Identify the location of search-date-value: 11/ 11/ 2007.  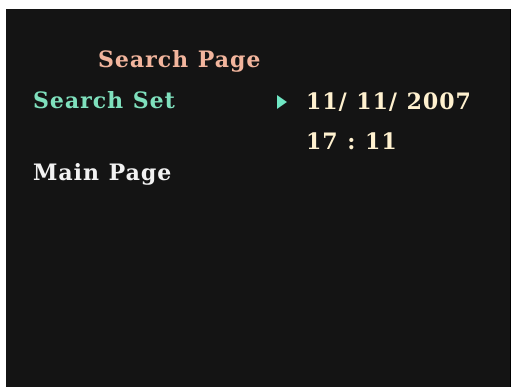
(389, 102).